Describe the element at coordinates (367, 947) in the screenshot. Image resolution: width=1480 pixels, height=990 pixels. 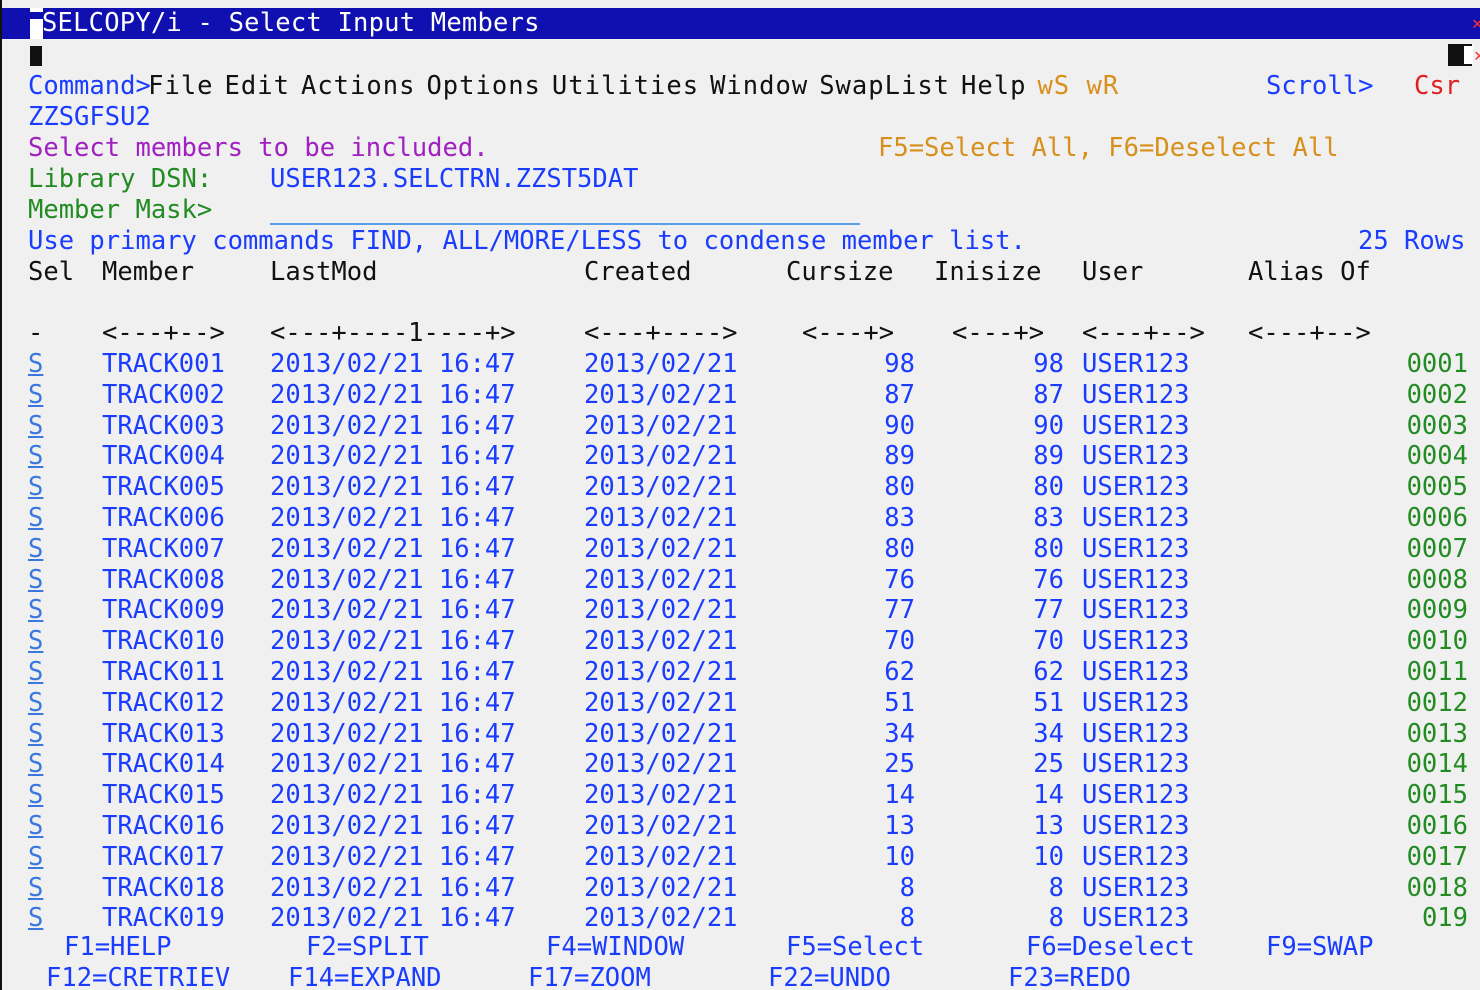
I see `fkey-split: F2=SPLIT` at that location.